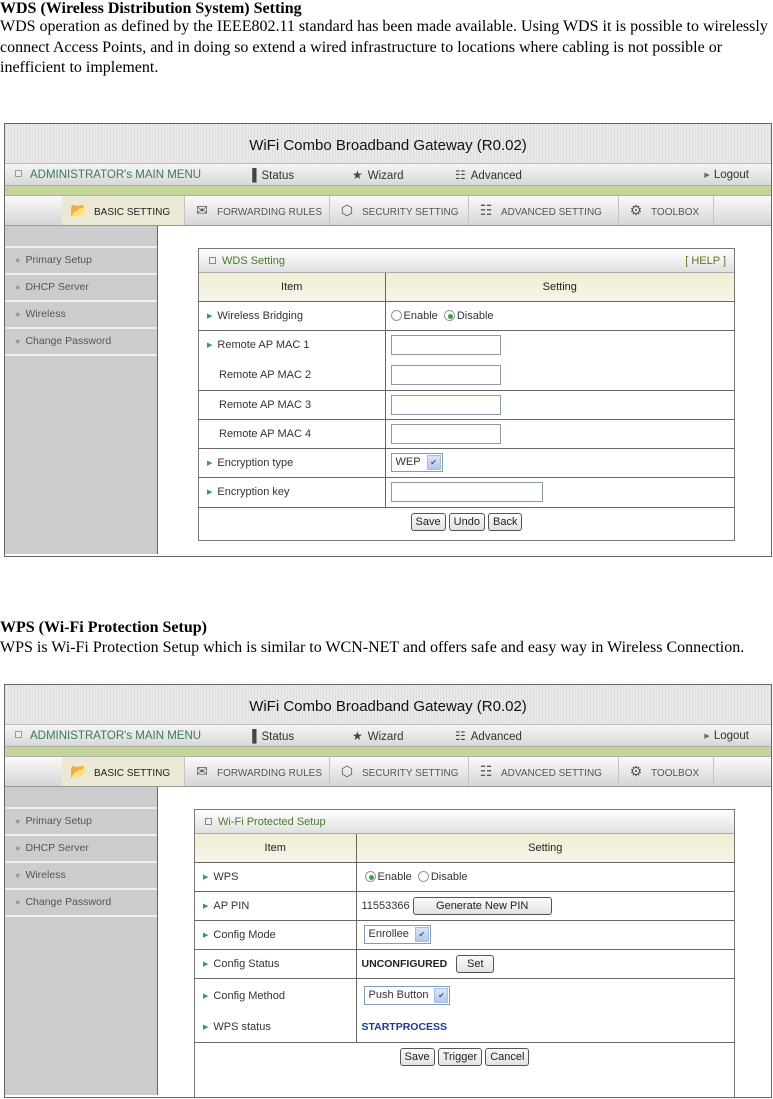 The width and height of the screenshot is (773, 1099). I want to click on row-label: ▶ Encryption key, so click(292, 492).